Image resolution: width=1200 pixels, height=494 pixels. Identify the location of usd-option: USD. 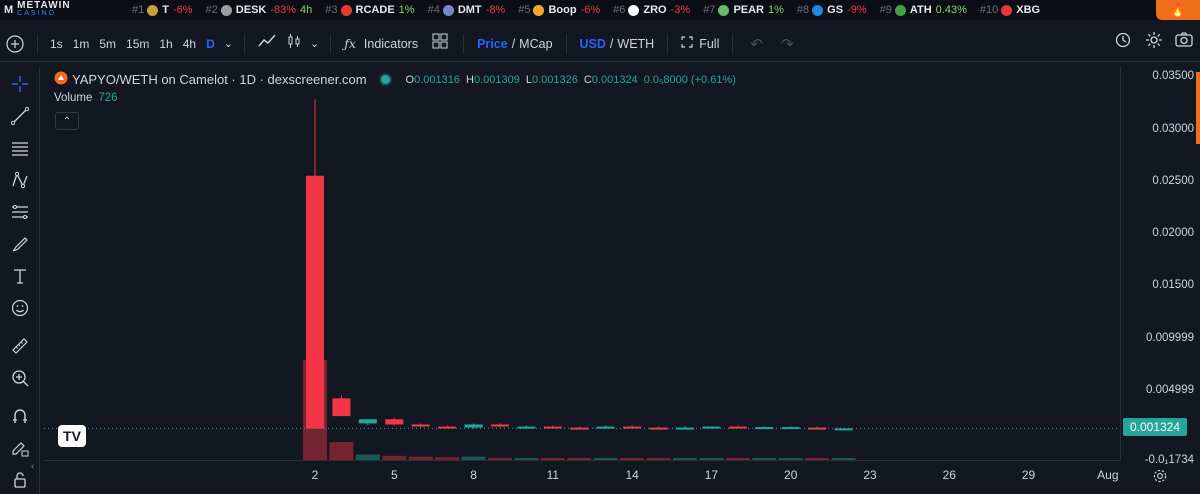
(593, 44).